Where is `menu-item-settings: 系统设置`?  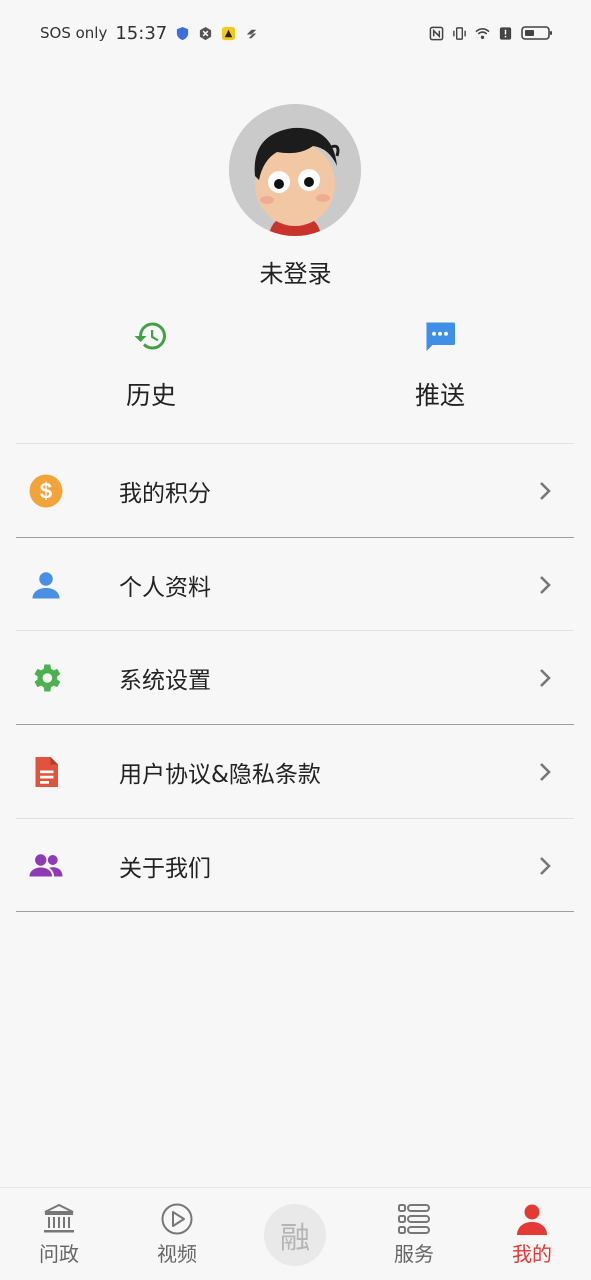 menu-item-settings: 系统设置 is located at coordinates (295, 677).